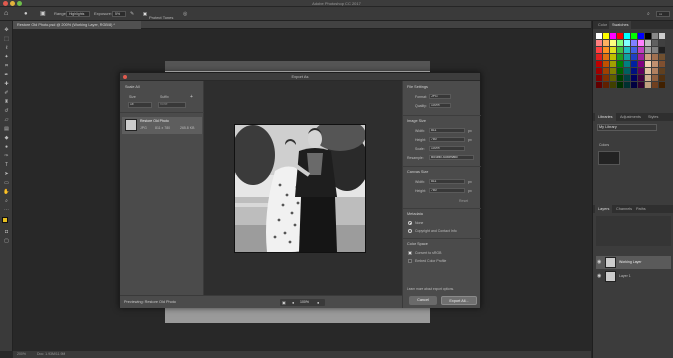 Image resolution: width=673 pixels, height=358 pixels. Describe the element at coordinates (463, 201) in the screenshot. I see `canvas-reset-button: Reset` at that location.